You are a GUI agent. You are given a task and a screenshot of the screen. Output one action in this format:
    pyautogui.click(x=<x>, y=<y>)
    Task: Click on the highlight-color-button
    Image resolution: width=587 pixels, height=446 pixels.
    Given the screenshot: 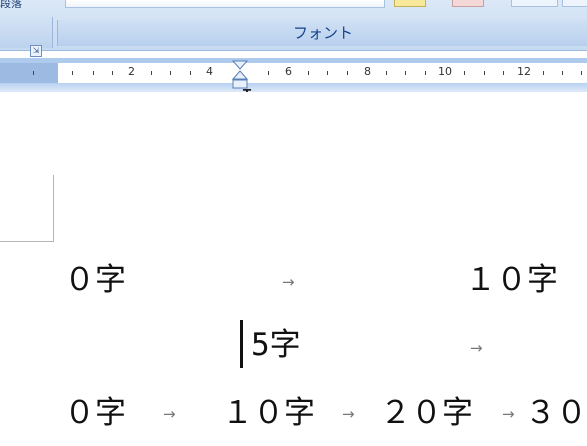 What is the action you would take?
    pyautogui.click(x=410, y=3)
    